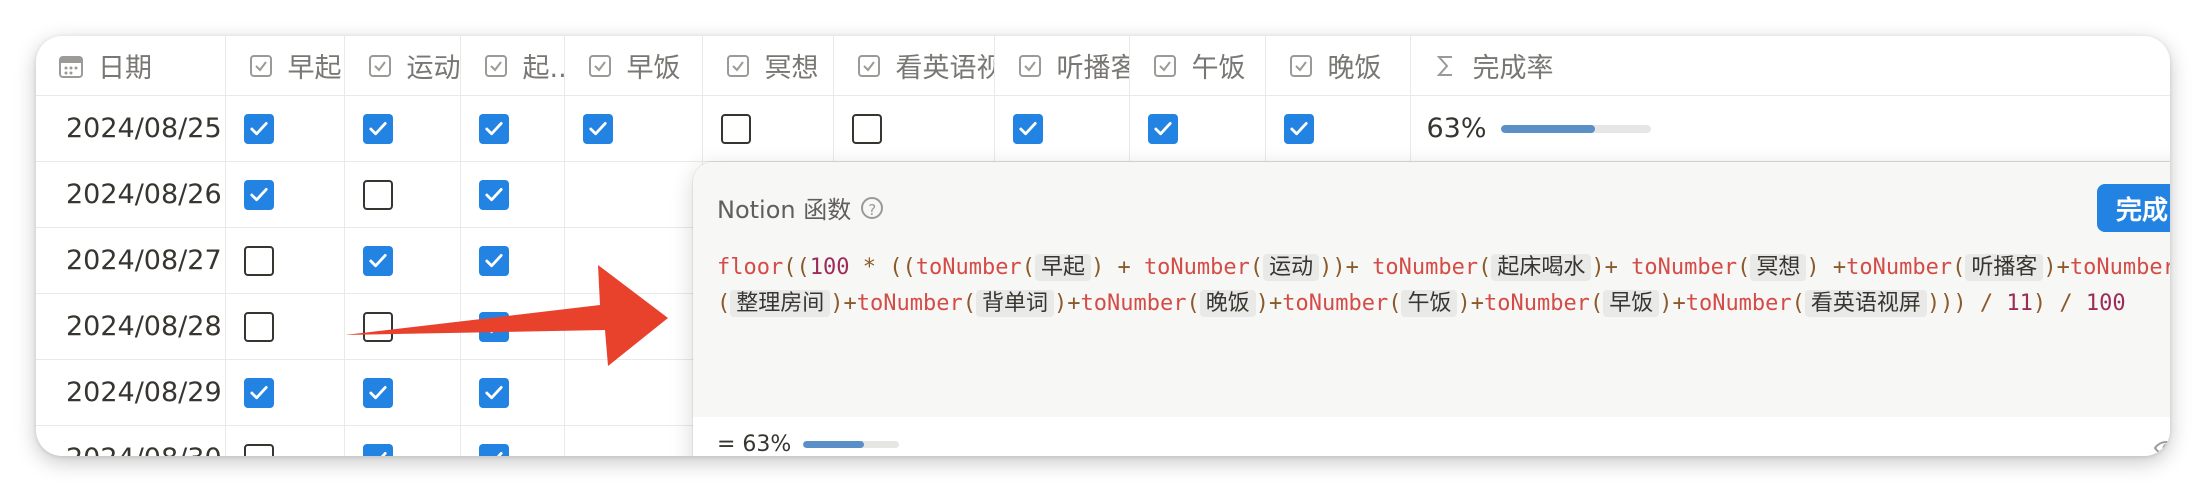 Image resolution: width=2206 pixels, height=492 pixels. I want to click on formula-token: * ((, so click(882, 267).